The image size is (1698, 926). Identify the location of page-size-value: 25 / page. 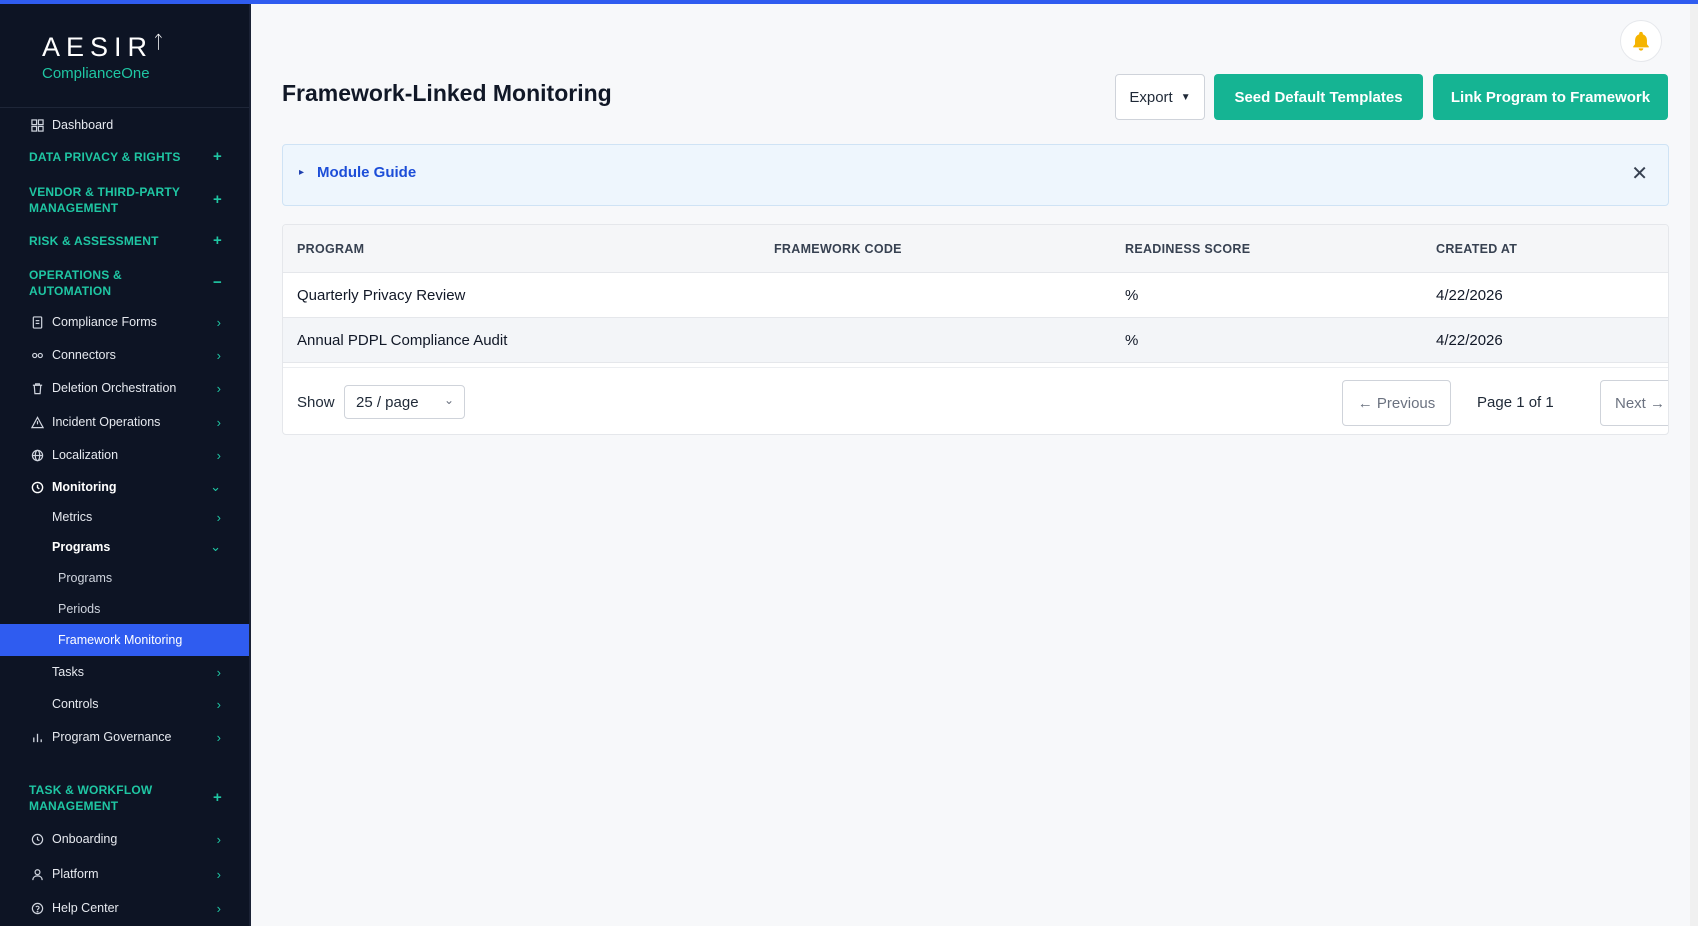
(387, 402).